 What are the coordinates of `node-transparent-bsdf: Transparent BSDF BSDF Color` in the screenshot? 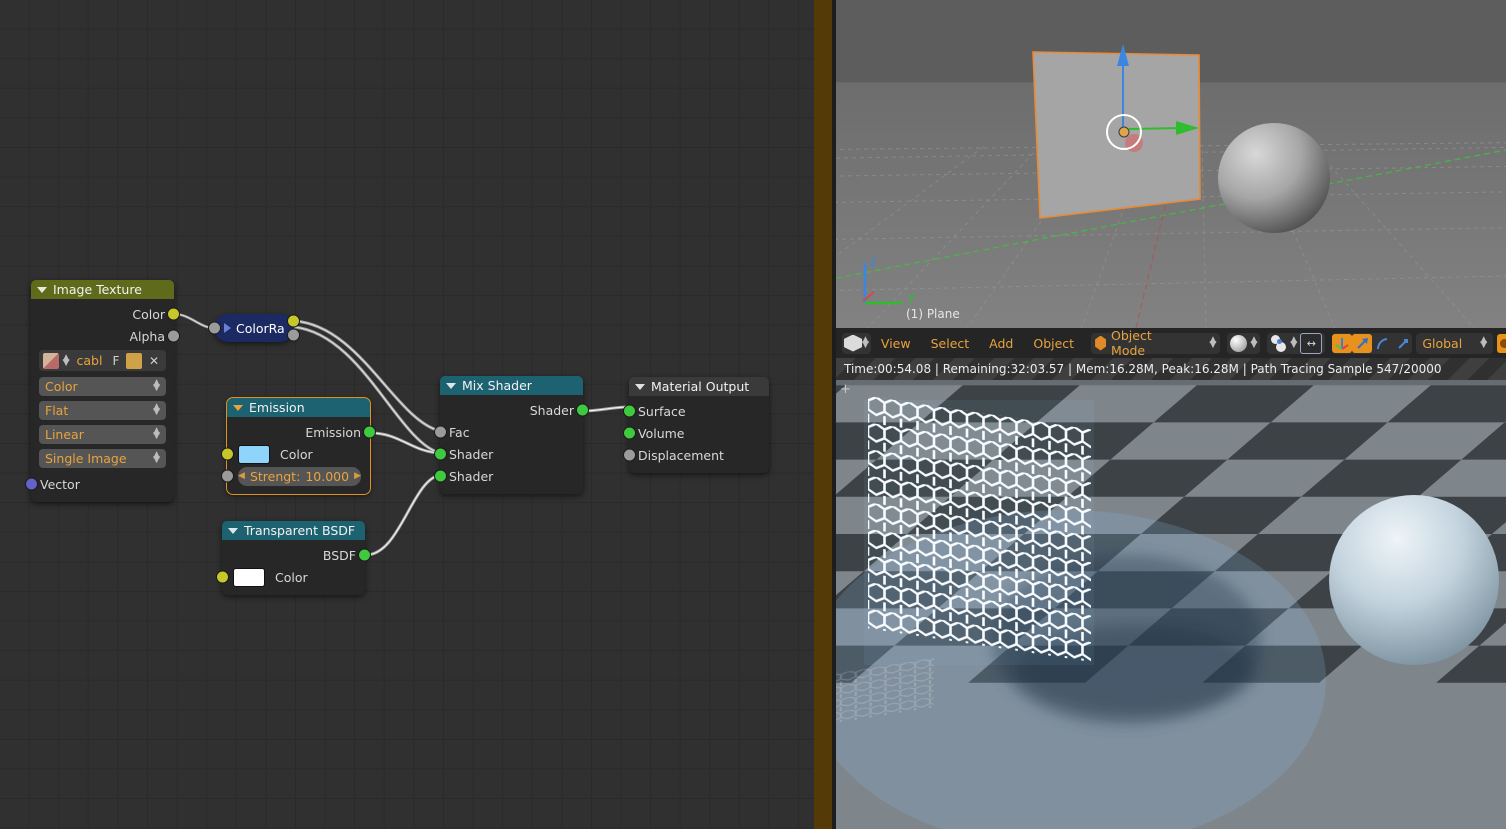 It's located at (293, 558).